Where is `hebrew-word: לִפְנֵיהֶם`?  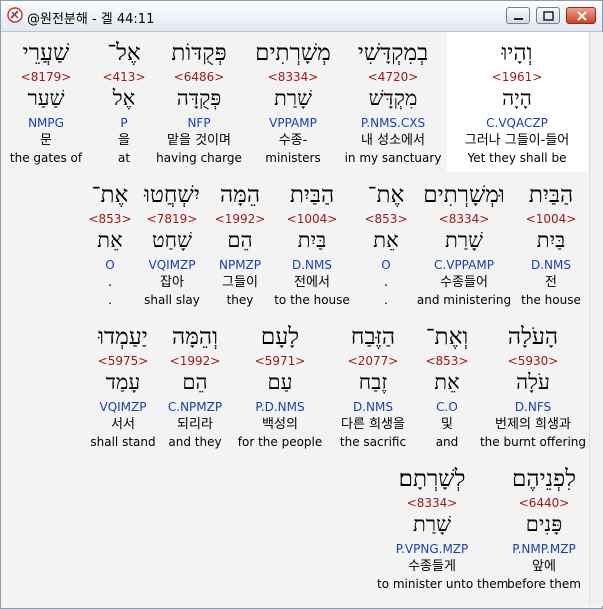 hebrew-word: לִפְנֵיהֶם is located at coordinates (544, 479).